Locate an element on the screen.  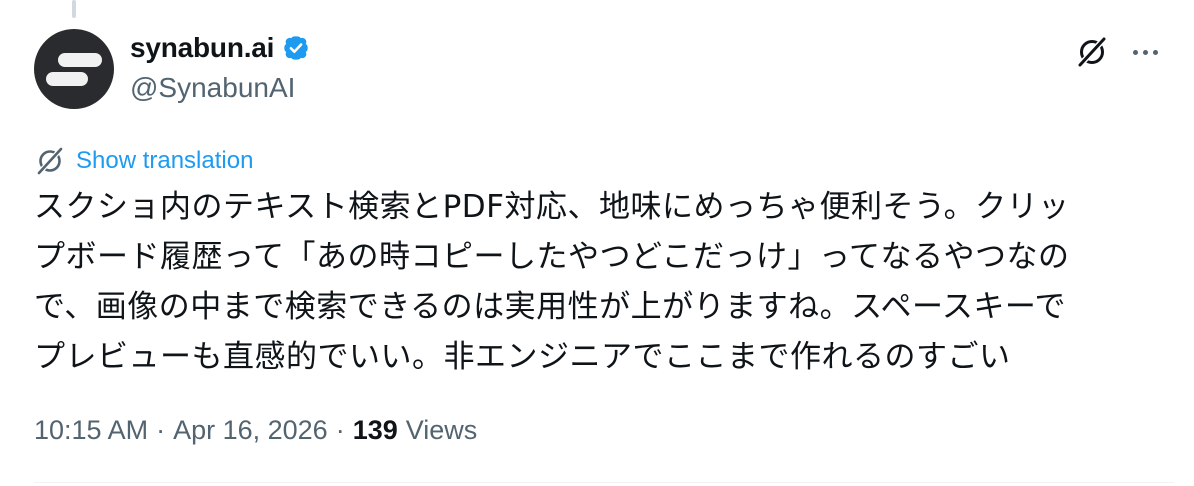
tweet-date: Apr 16, 2026 is located at coordinates (250, 430).